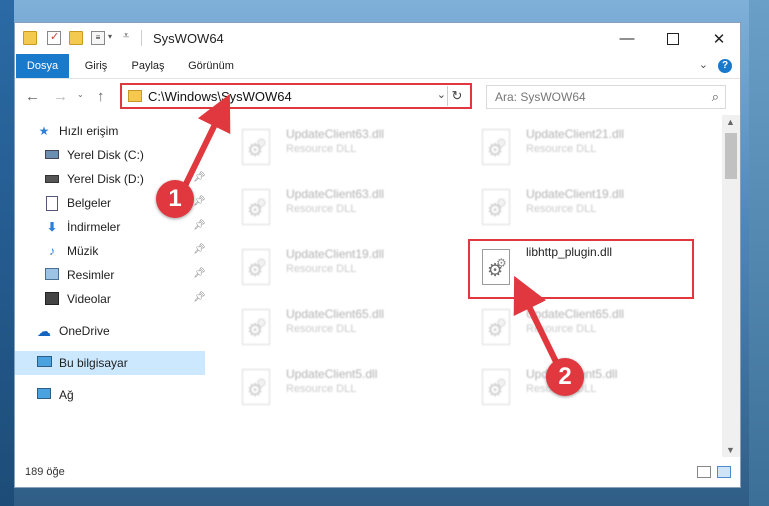  I want to click on list-item: ⚙⚙ UpdateClient5.dll Resource DLL, so click(340, 390).